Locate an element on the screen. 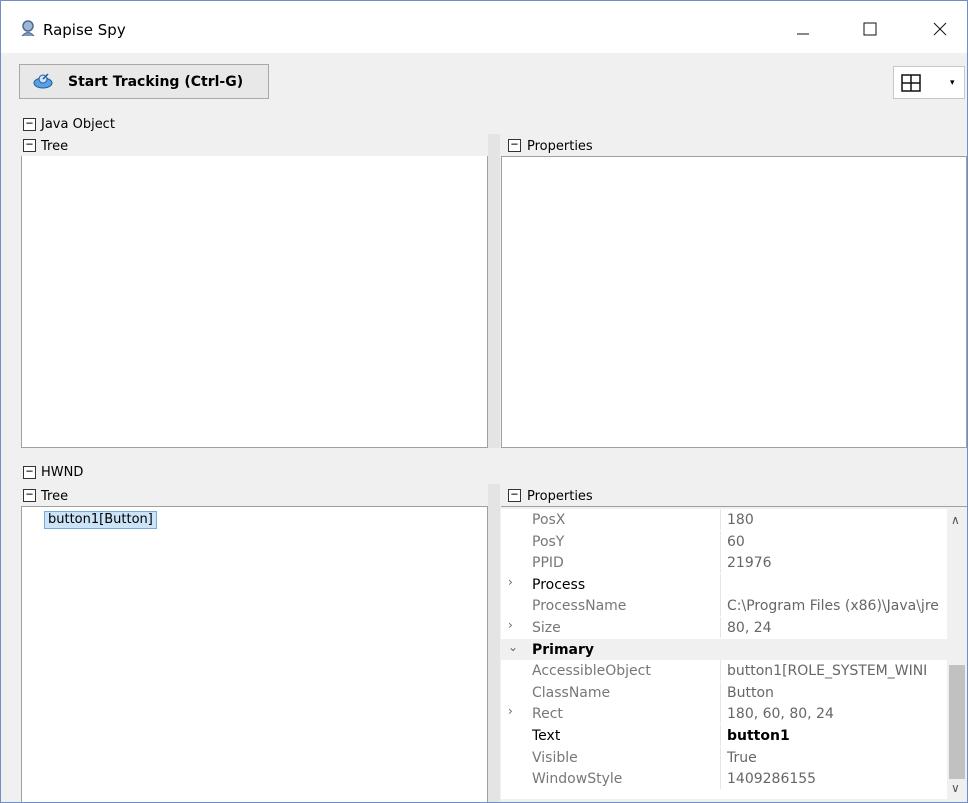 Image resolution: width=968 pixels, height=803 pixels. property-name: ProcessName is located at coordinates (579, 606).